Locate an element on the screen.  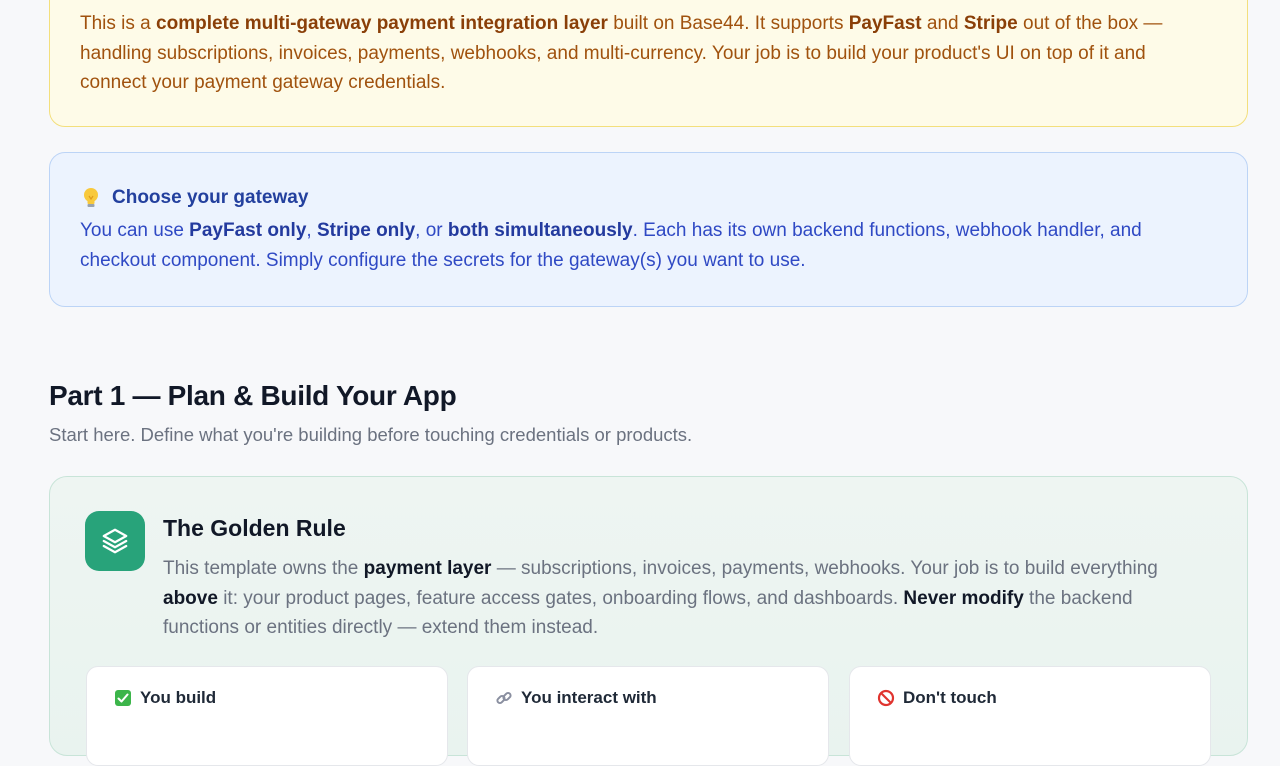
you-build-header: You build is located at coordinates (280, 698).